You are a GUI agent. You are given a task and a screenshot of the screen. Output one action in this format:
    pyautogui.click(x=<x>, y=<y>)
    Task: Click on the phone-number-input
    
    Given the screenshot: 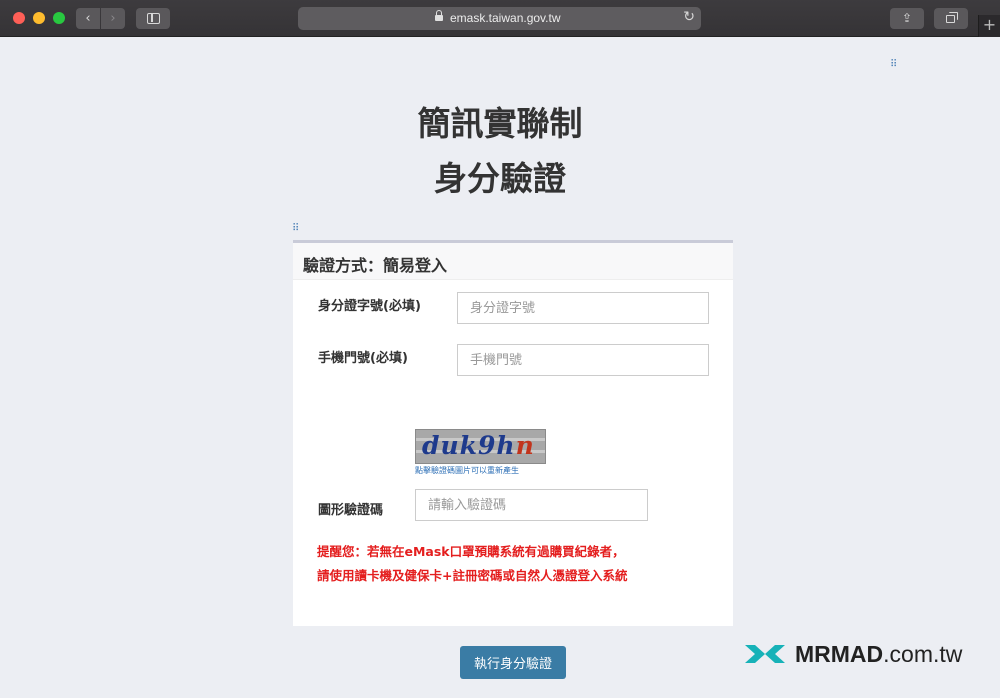 What is the action you would take?
    pyautogui.click(x=583, y=360)
    